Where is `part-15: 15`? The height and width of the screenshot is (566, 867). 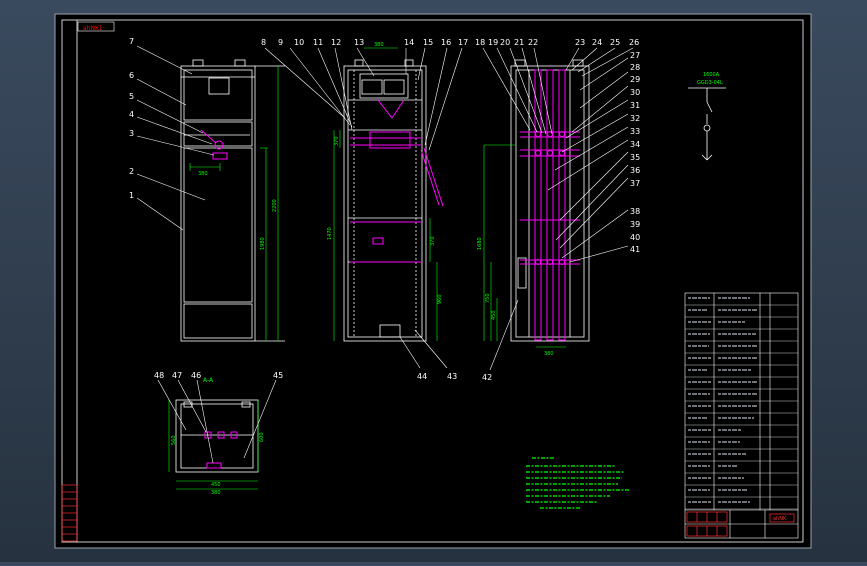
part-15: 15 is located at coordinates (428, 42).